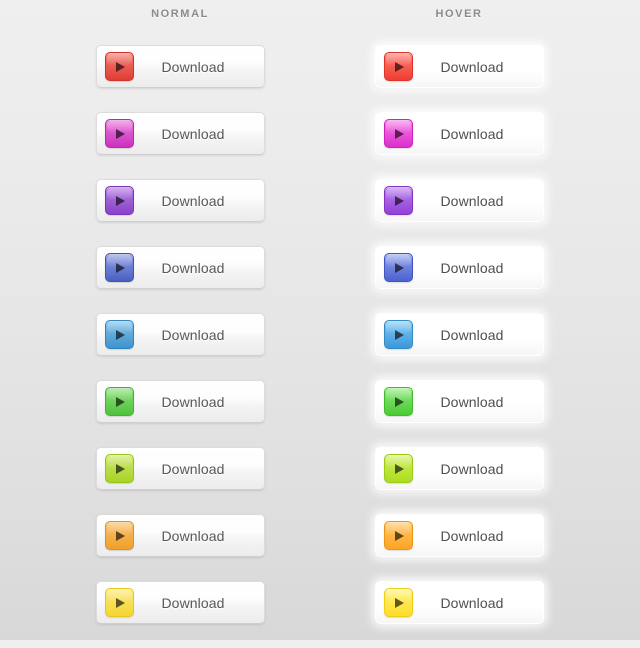 The height and width of the screenshot is (648, 640). I want to click on column-header-hover: HOVER, so click(459, 14).